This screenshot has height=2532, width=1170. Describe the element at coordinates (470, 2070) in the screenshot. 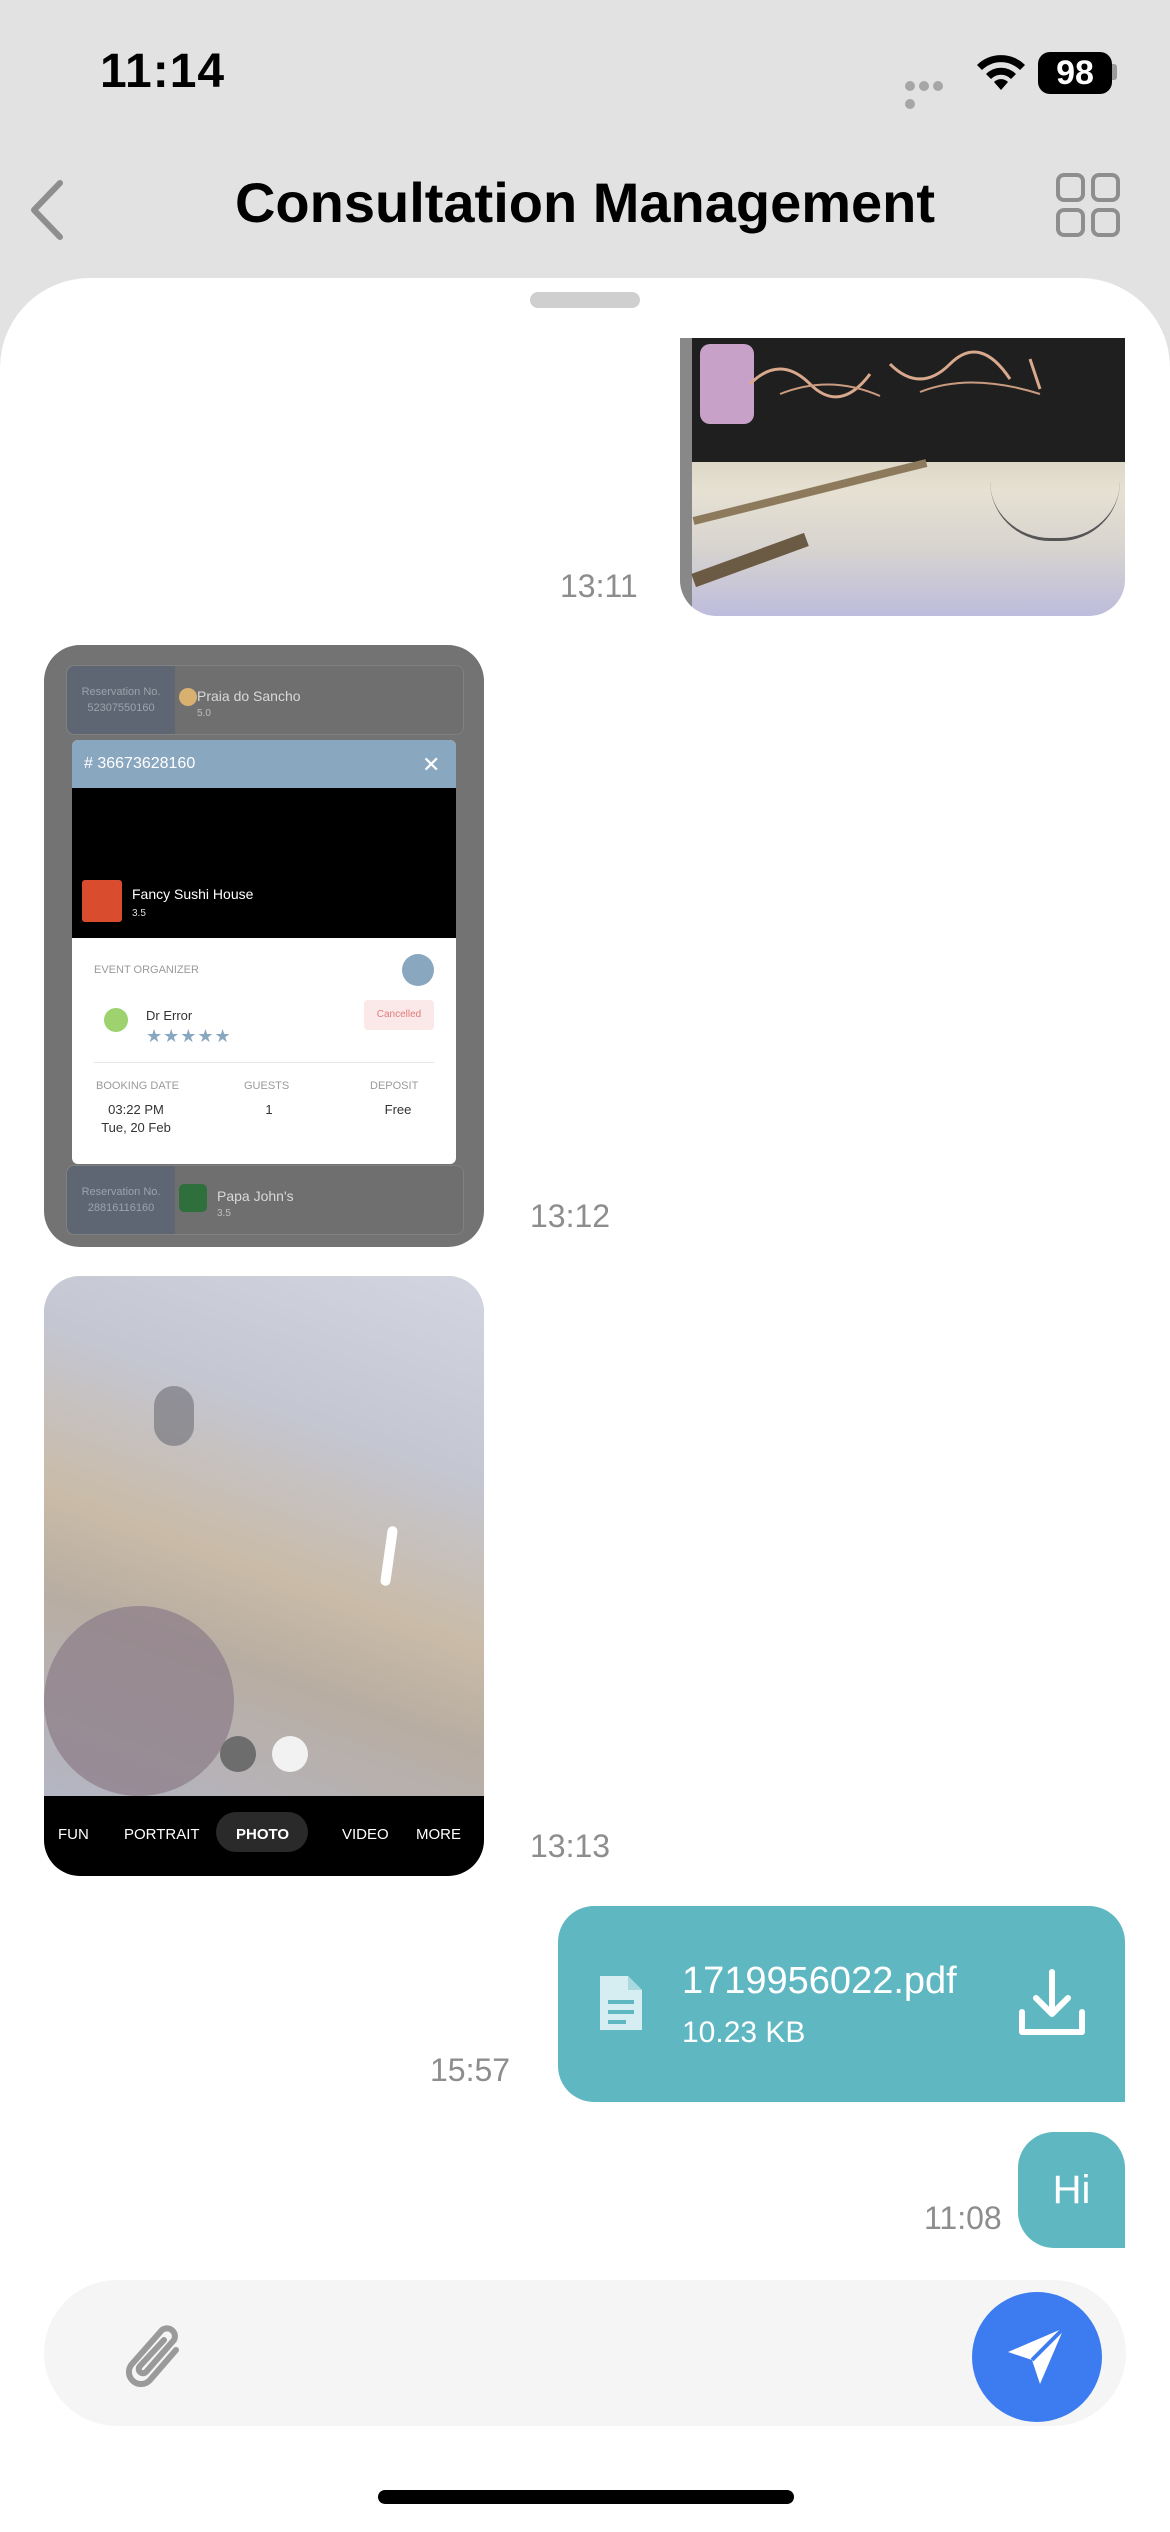

I see `message-time: 15:57` at that location.